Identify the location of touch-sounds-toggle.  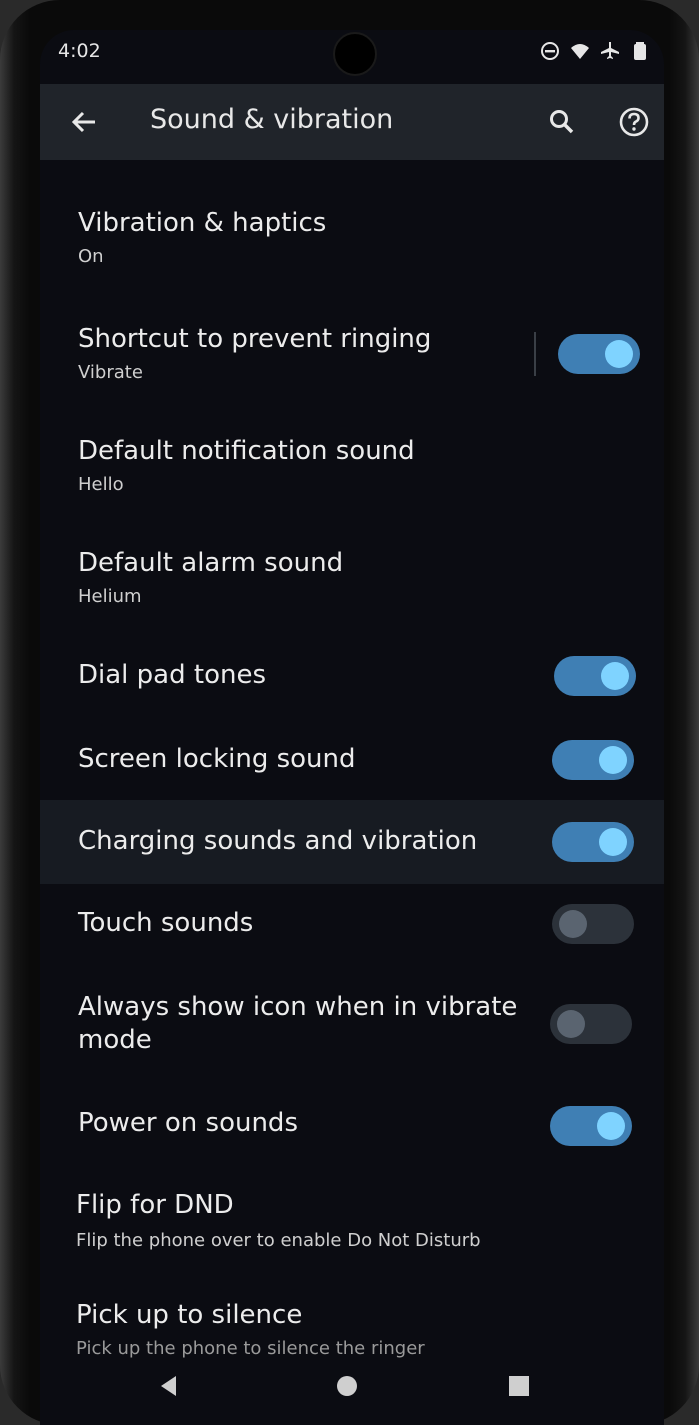
(593, 924).